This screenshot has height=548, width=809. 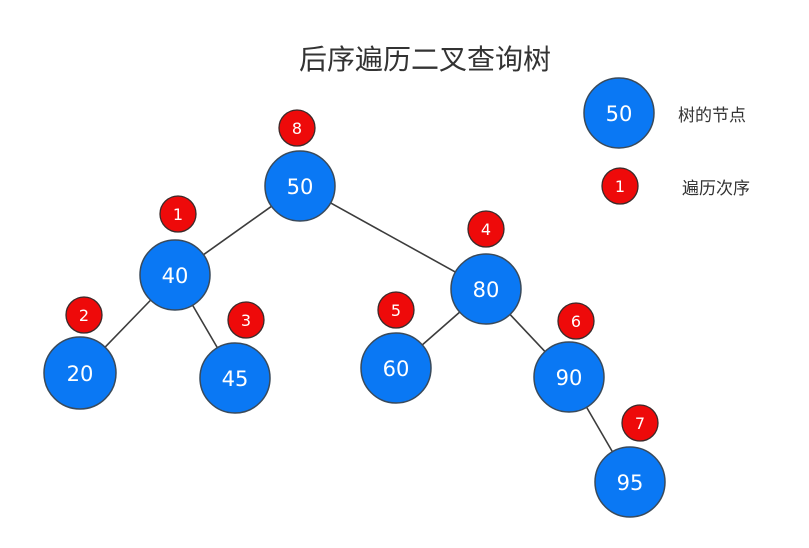 I want to click on order-badge-number: 2, so click(x=84, y=315).